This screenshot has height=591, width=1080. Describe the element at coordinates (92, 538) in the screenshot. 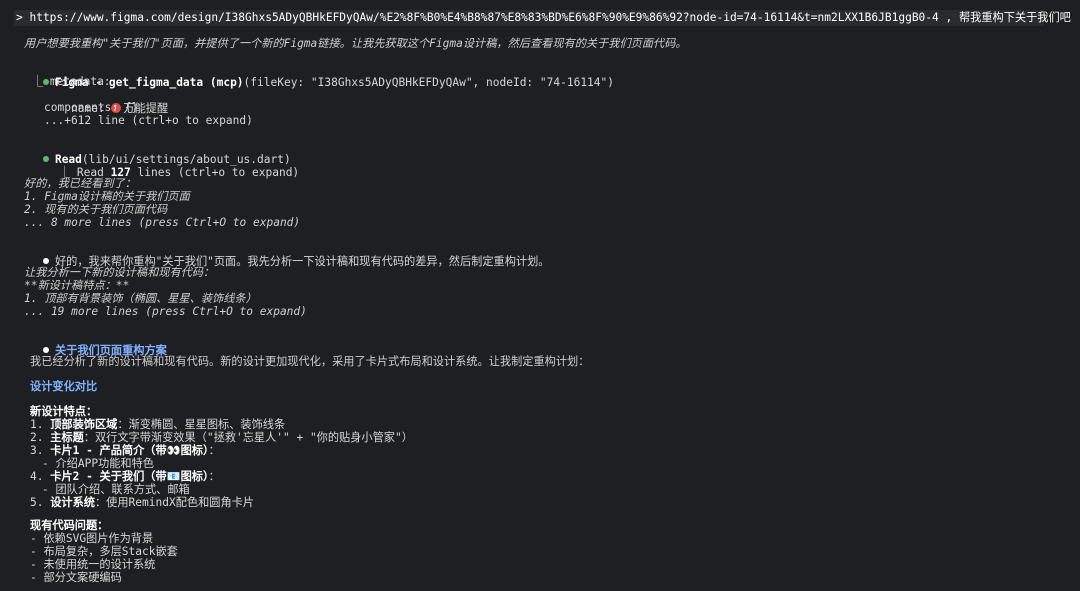

I see `list-item: - 依赖SVG图片作为背景` at that location.